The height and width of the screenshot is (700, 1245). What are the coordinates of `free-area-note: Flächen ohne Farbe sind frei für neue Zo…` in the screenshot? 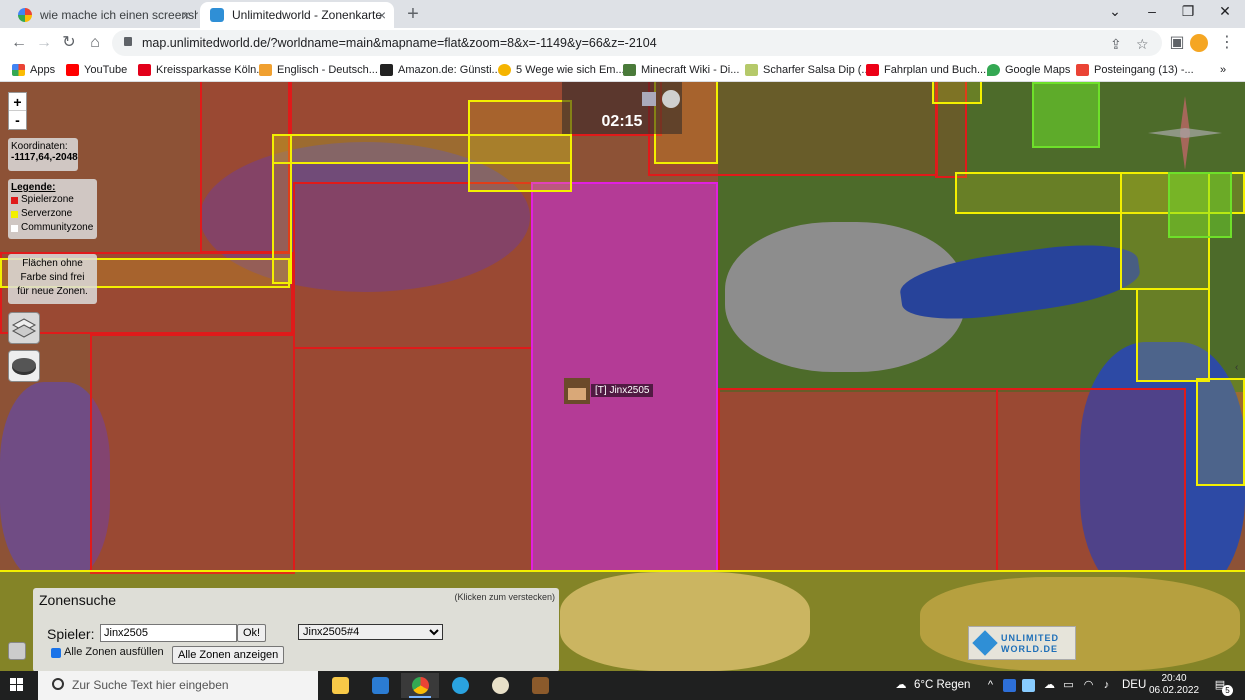 It's located at (52, 279).